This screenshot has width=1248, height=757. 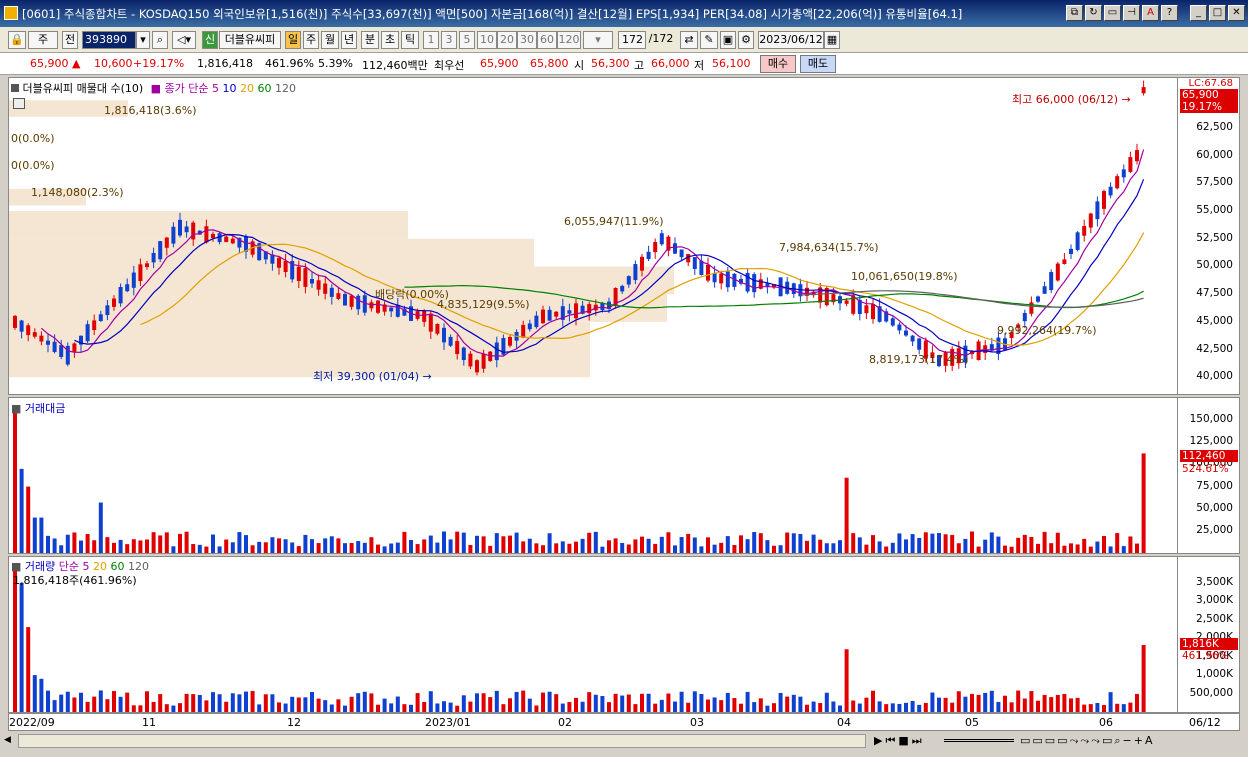 What do you see at coordinates (610, 63) in the screenshot?
I see `open-price: 56,300` at bounding box center [610, 63].